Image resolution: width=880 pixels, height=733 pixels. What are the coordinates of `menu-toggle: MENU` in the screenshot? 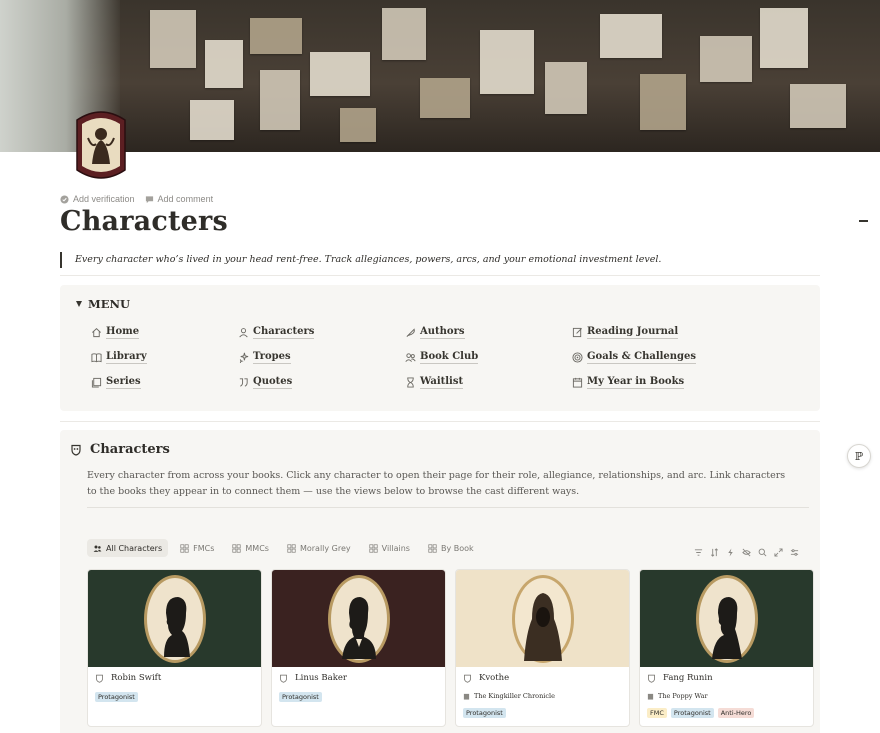 It's located at (103, 304).